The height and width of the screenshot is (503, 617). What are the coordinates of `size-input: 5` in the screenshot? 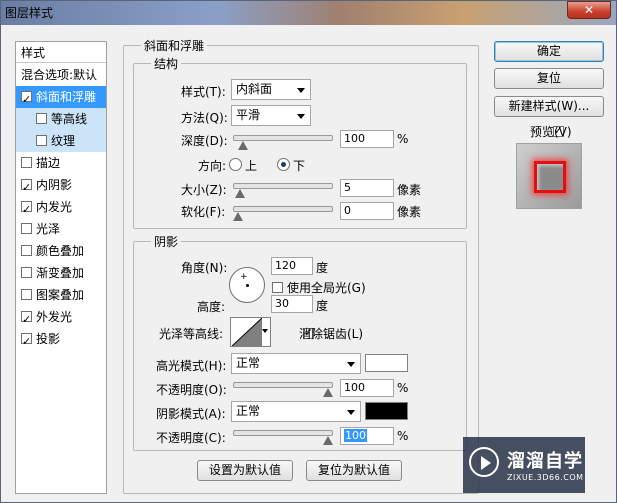 It's located at (367, 188).